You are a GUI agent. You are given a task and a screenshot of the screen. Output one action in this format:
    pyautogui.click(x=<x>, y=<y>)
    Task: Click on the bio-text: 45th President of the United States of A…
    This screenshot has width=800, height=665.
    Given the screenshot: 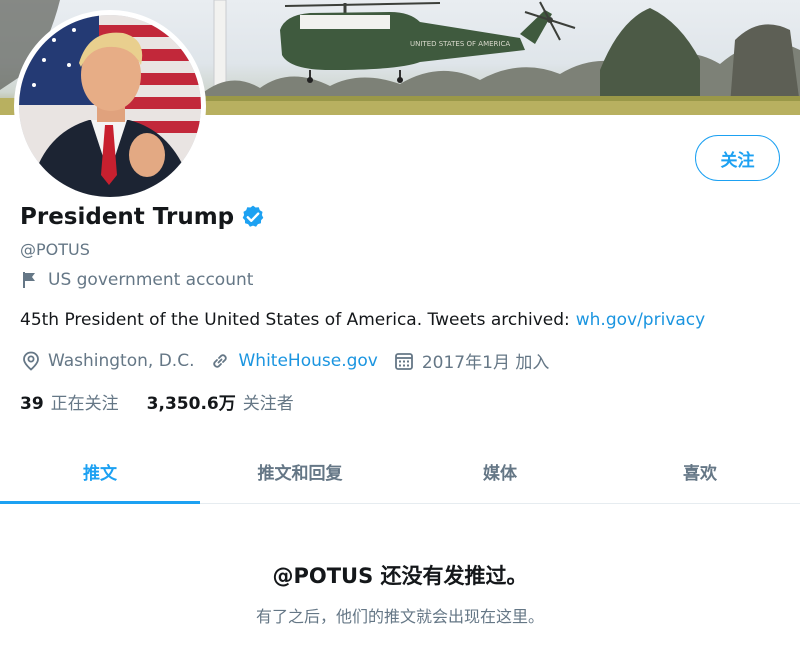 What is the action you would take?
    pyautogui.click(x=295, y=320)
    